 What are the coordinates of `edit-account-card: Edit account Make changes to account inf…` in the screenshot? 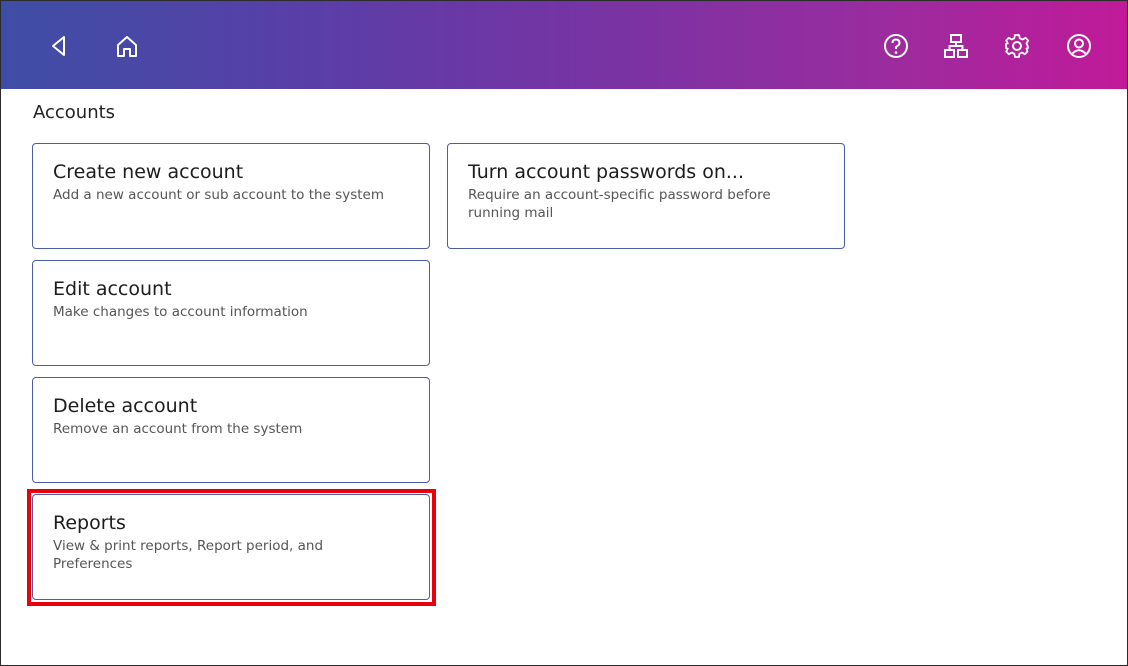 It's located at (231, 313).